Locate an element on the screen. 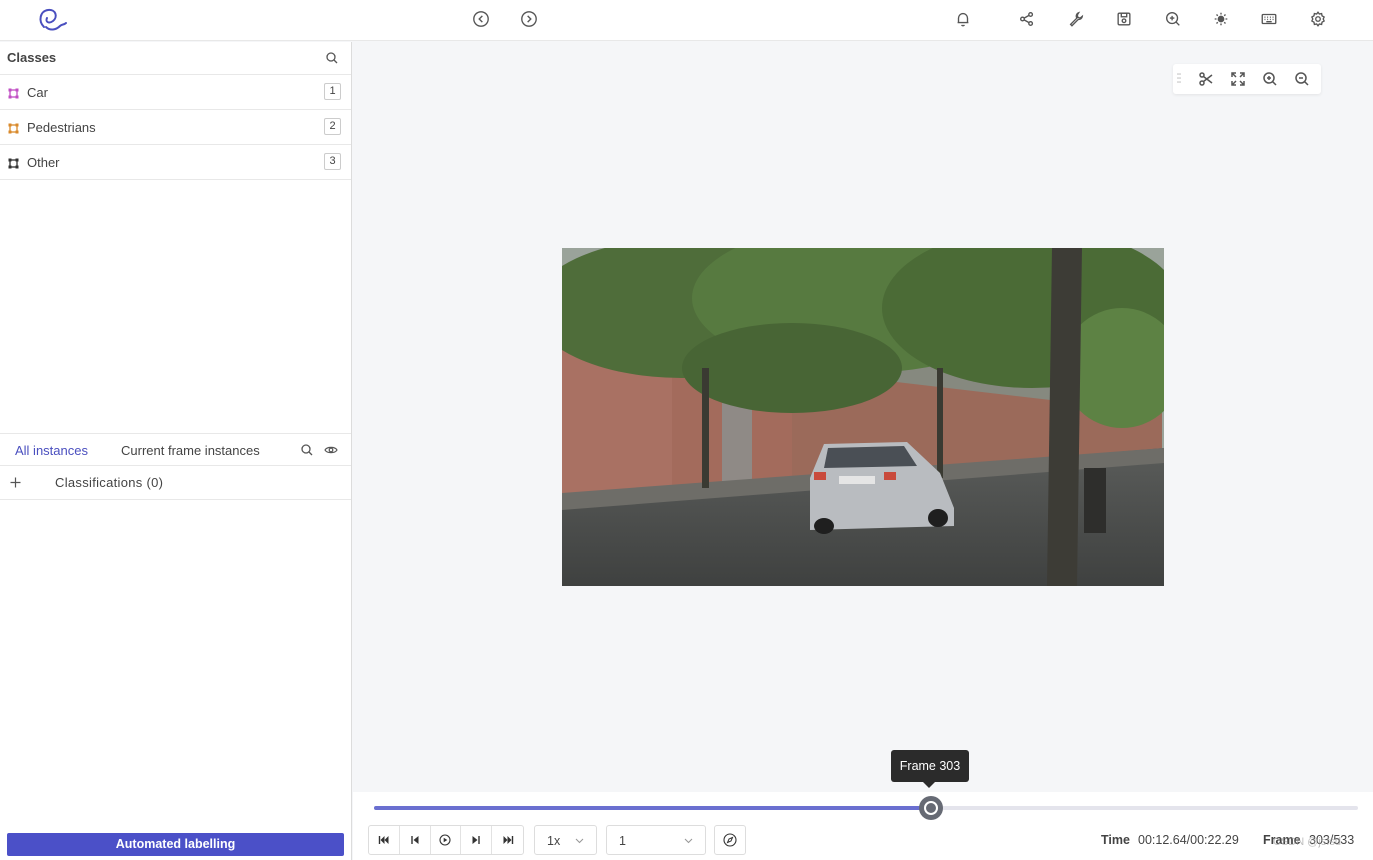 The width and height of the screenshot is (1373, 860). share-icon is located at coordinates (1027, 19).